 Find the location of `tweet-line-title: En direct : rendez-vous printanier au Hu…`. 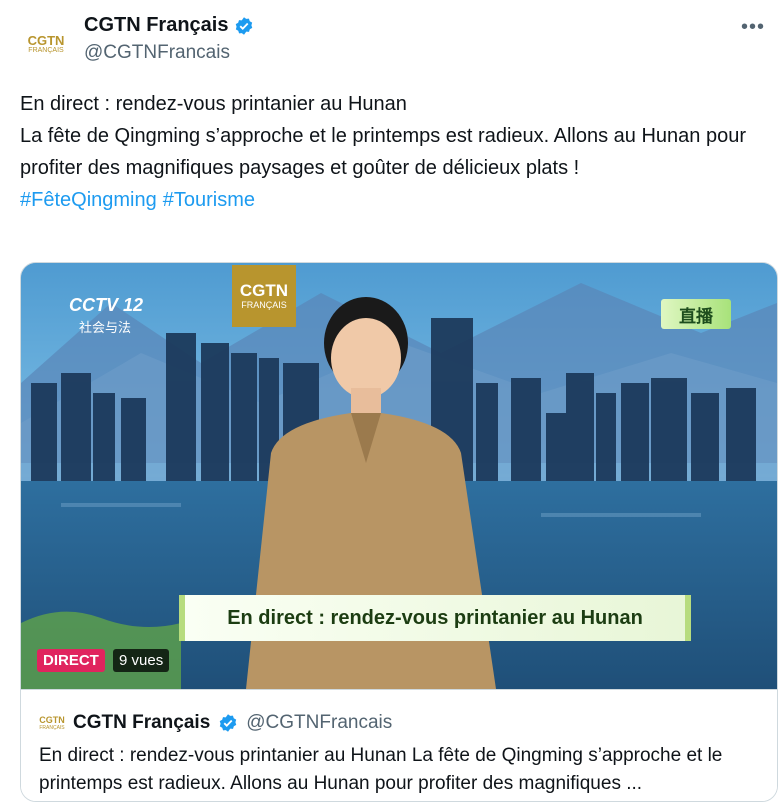

tweet-line-title: En direct : rendez-vous printanier au Hu… is located at coordinates (213, 104).